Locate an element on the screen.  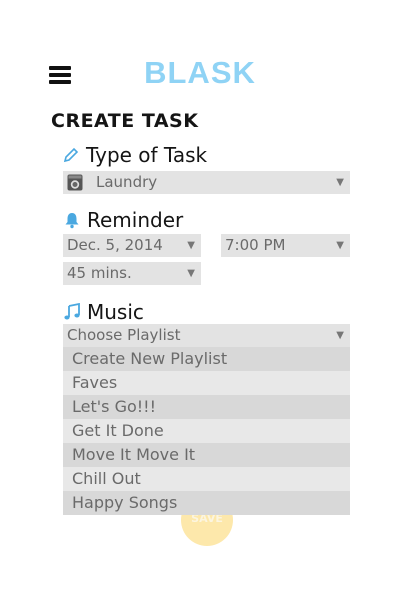
reminder-date-select: Dec. 5, 2014 ▼ is located at coordinates (132, 245).